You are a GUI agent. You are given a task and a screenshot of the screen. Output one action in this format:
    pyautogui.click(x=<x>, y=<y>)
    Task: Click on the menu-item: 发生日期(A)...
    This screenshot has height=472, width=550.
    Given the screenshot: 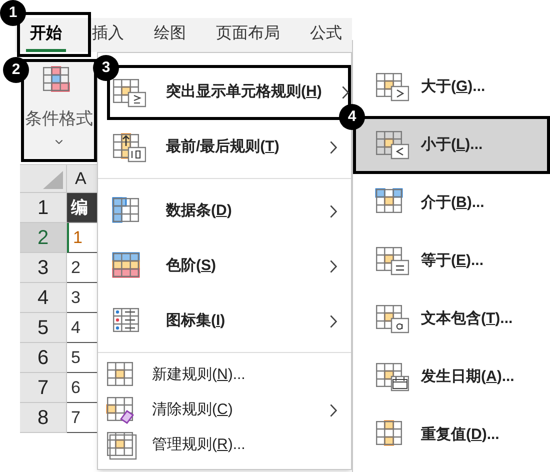 What is the action you would take?
    pyautogui.click(x=451, y=377)
    